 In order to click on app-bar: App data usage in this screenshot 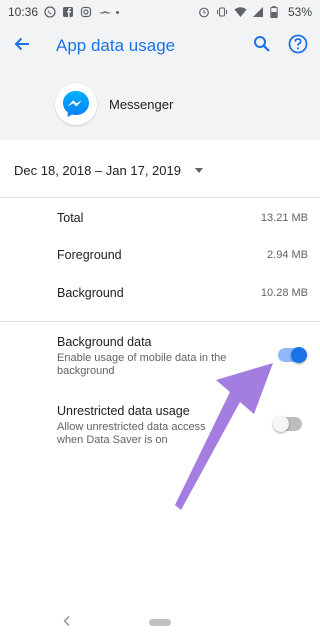, I will do `click(160, 46)`.